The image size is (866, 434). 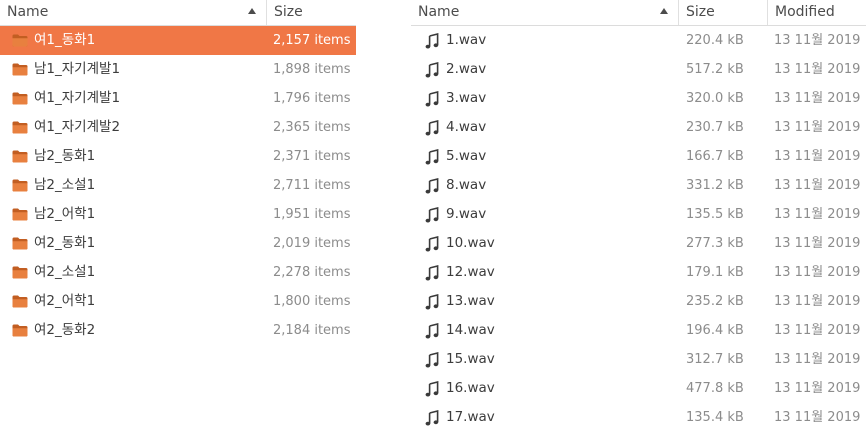 What do you see at coordinates (638, 272) in the screenshot?
I see `file-row: 12.wav 179.1 kB 13 11월 2019` at bounding box center [638, 272].